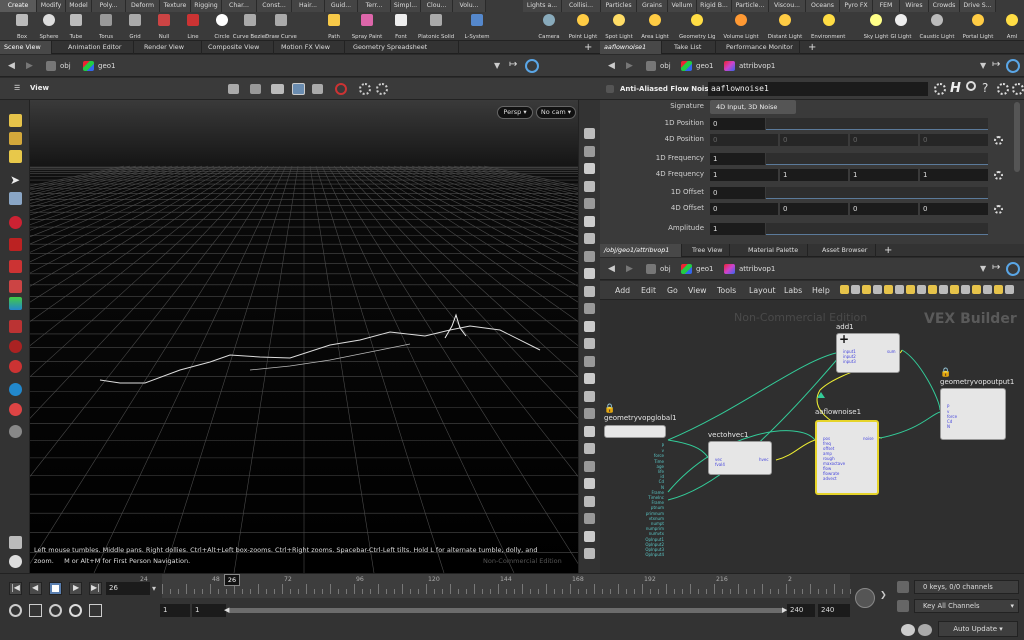 The image size is (1024, 640). I want to click on search-icon, so click(971, 86).